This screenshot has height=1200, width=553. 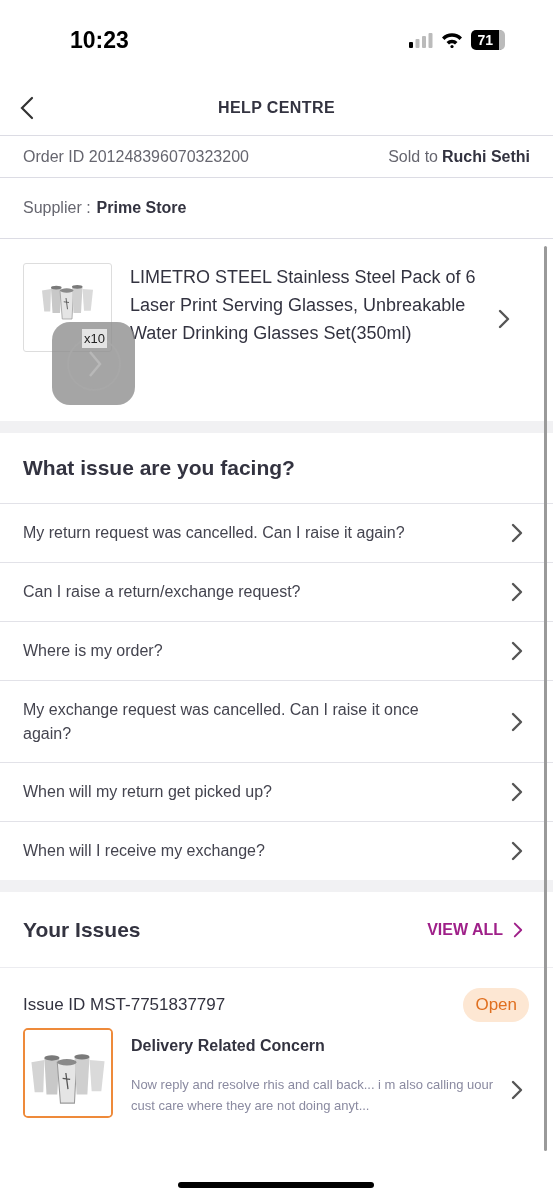 What do you see at coordinates (82, 929) in the screenshot?
I see `section-heading: Your Issues` at bounding box center [82, 929].